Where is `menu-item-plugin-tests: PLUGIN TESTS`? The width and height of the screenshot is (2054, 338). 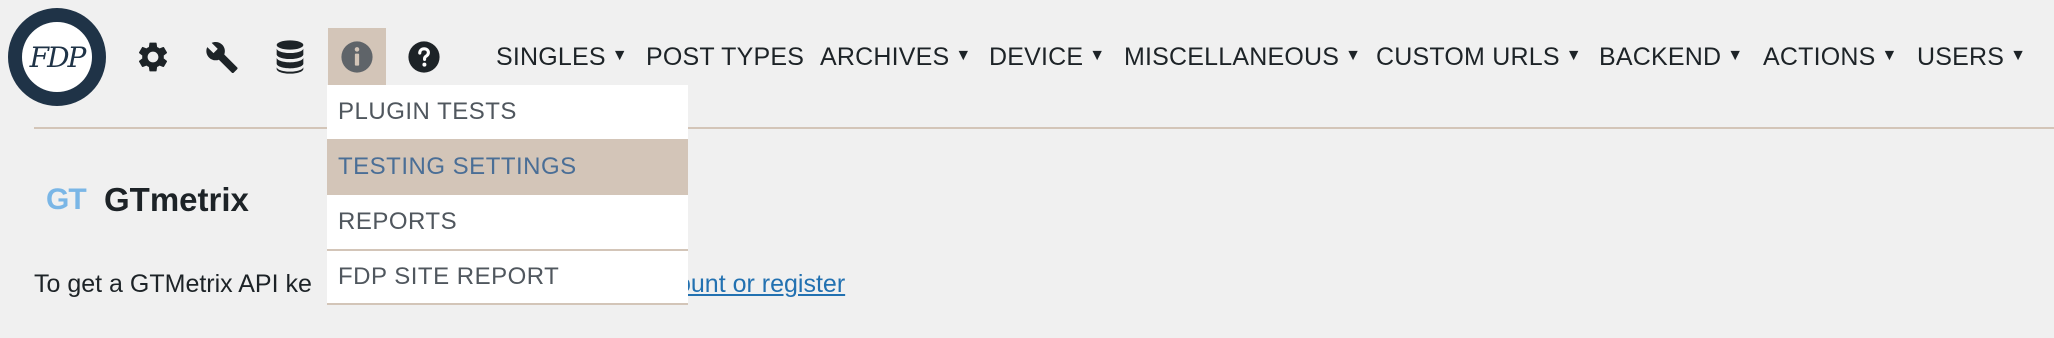 menu-item-plugin-tests: PLUGIN TESTS is located at coordinates (507, 112).